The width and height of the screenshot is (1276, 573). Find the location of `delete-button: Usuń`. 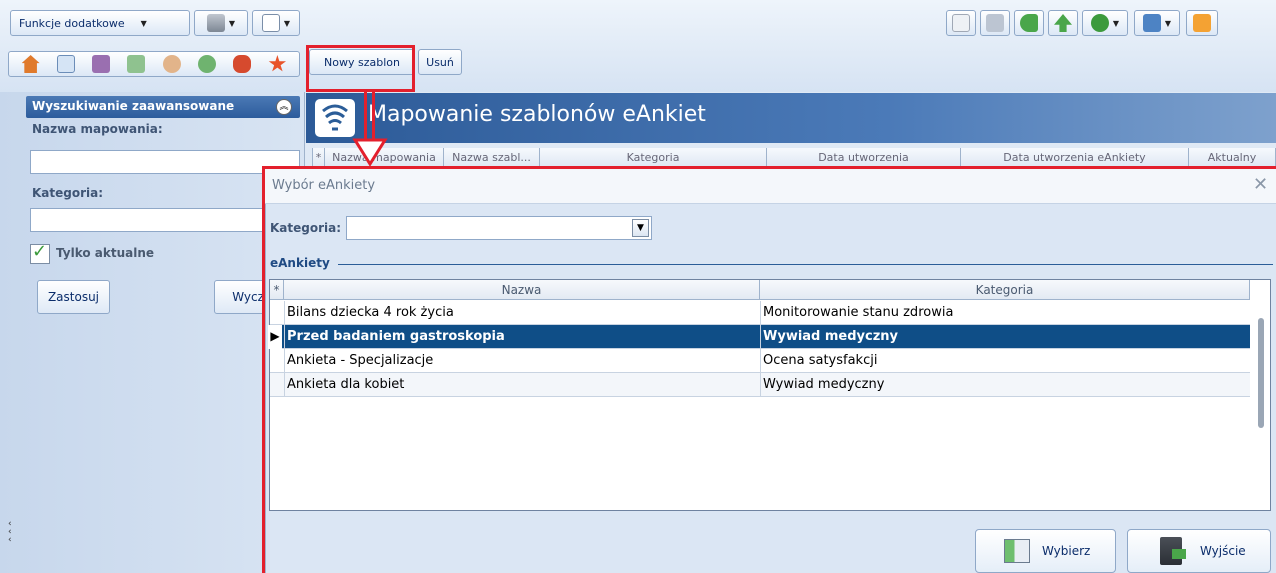

delete-button: Usuń is located at coordinates (440, 62).